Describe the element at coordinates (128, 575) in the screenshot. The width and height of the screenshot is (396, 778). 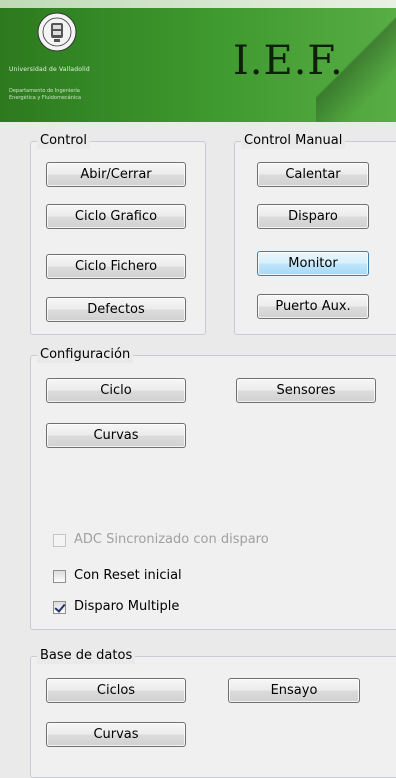
I see `con-reset-inicial-label: Con Reset inicial` at that location.